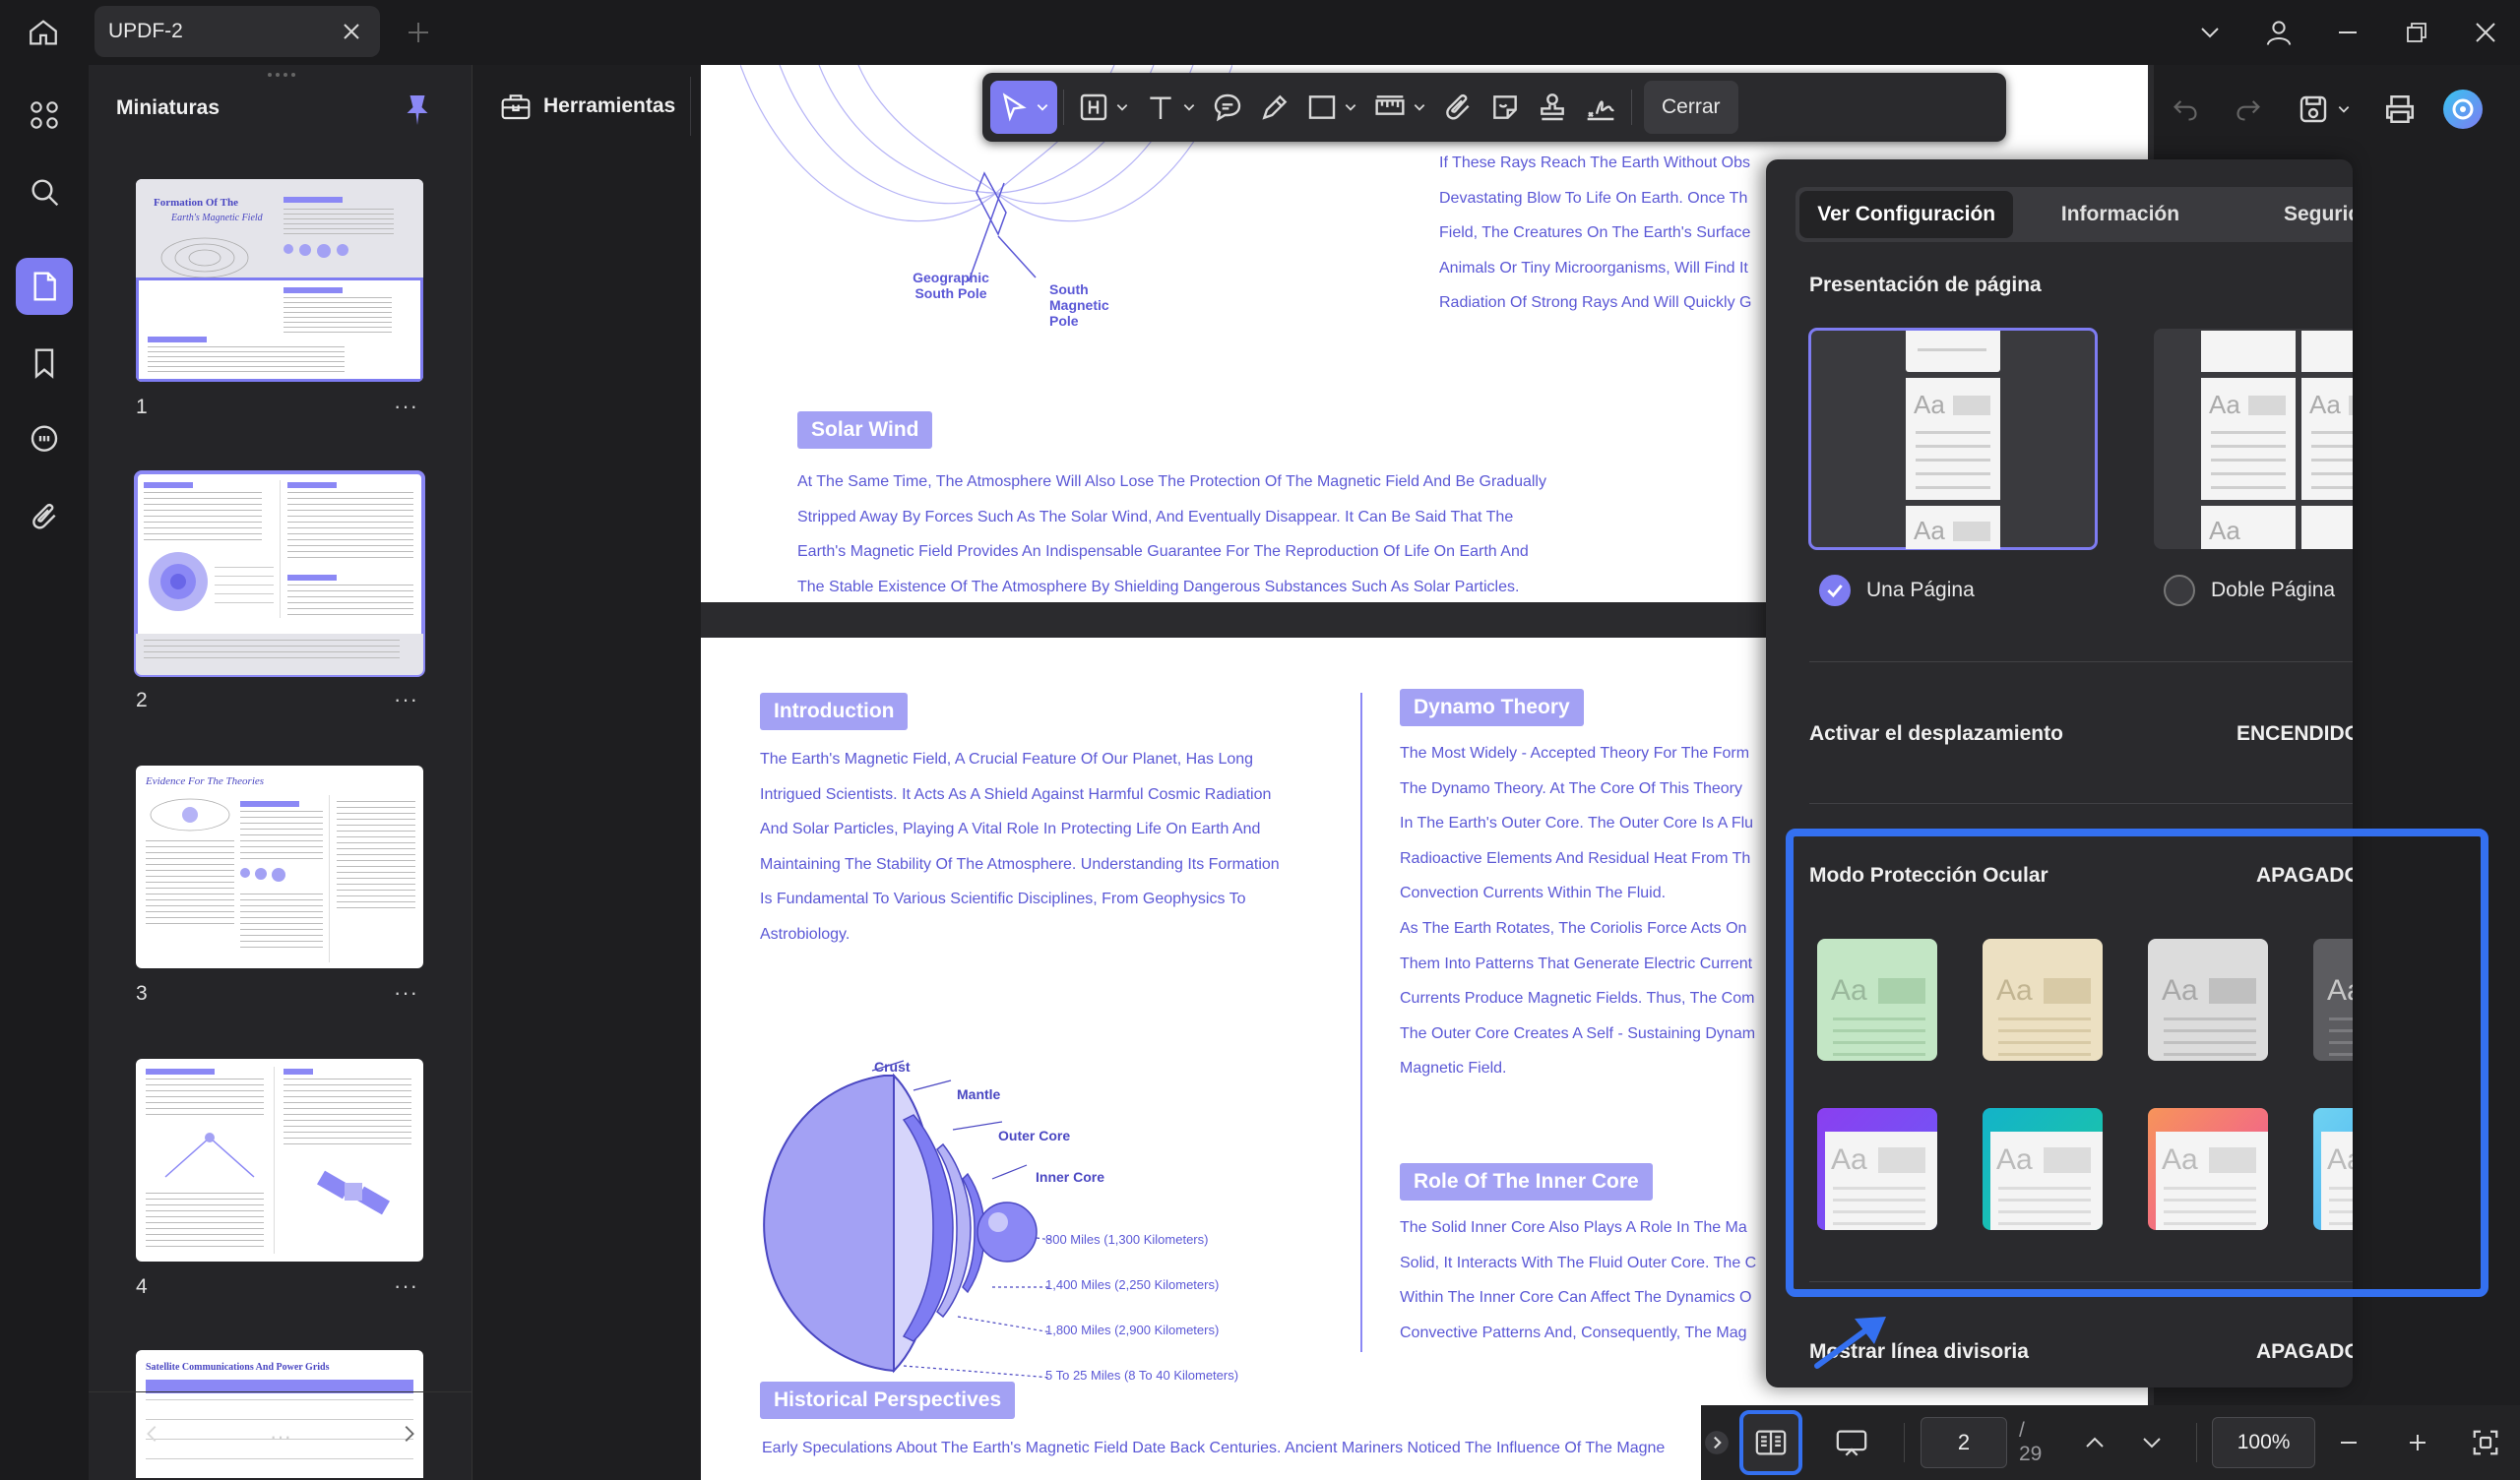 The height and width of the screenshot is (1480, 2520). I want to click on close-toolbar-button: Cerrar, so click(1691, 108).